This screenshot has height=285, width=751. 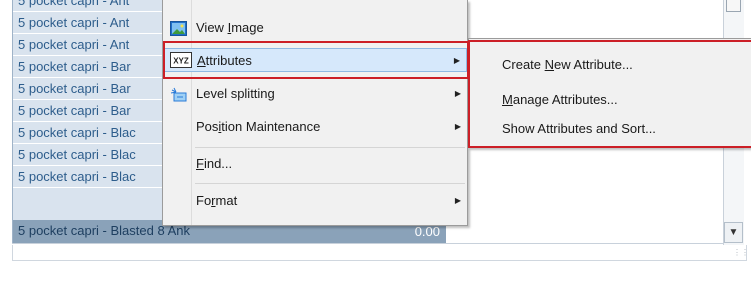 What do you see at coordinates (379, 253) in the screenshot?
I see `status-bar` at bounding box center [379, 253].